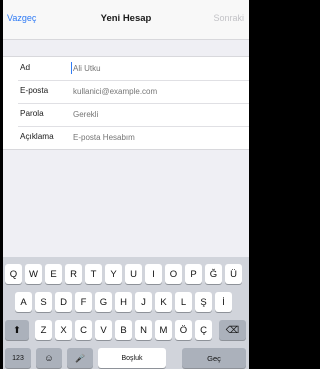  Describe the element at coordinates (143, 302) in the screenshot. I see `key-j: J` at that location.